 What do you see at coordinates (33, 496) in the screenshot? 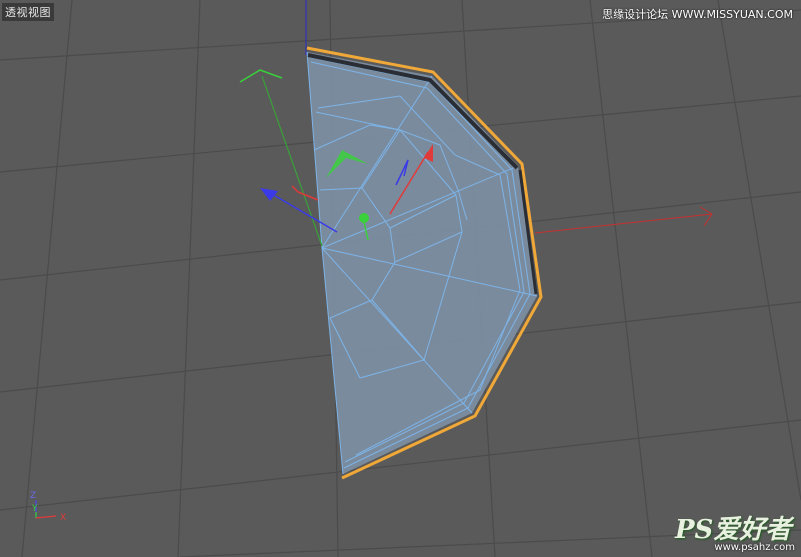
I see `triad-z-label: Z` at bounding box center [33, 496].